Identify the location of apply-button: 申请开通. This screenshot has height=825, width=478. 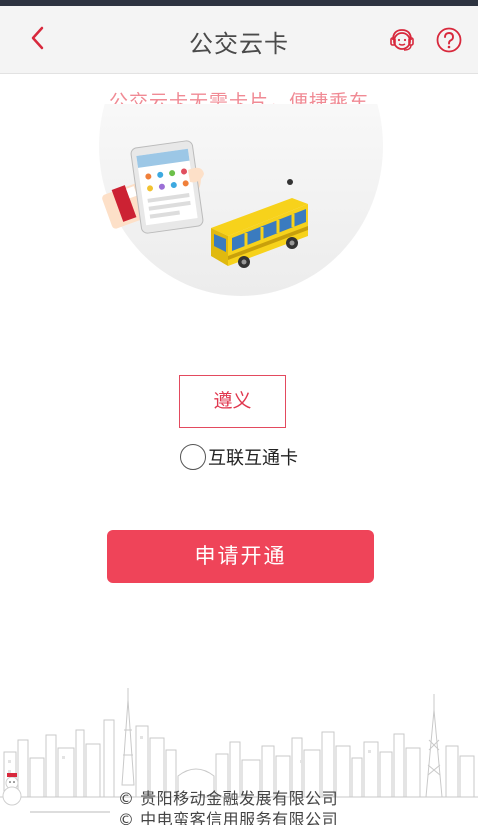
(240, 556).